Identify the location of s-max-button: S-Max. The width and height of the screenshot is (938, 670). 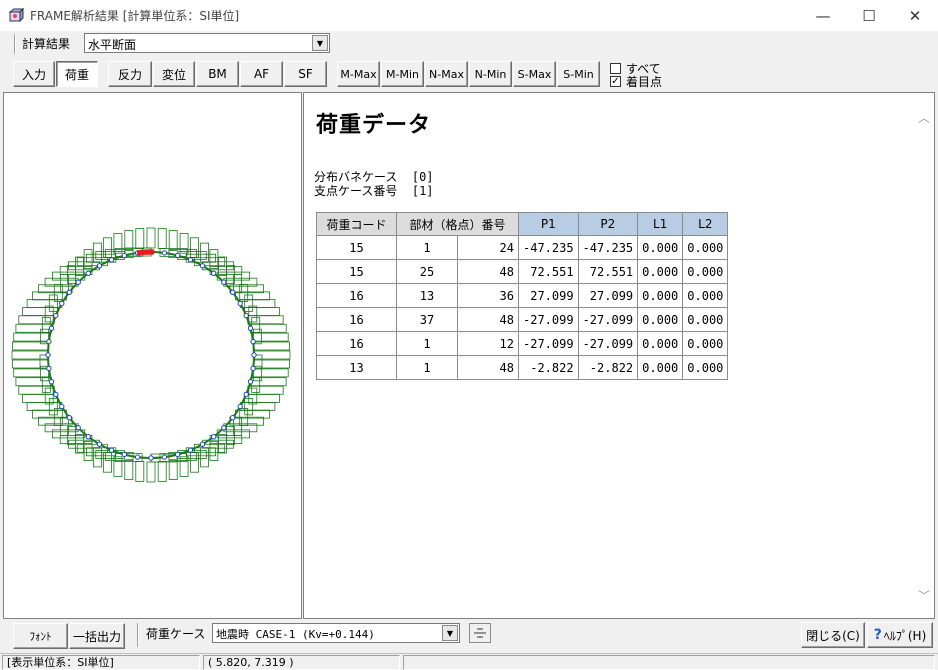
(534, 74).